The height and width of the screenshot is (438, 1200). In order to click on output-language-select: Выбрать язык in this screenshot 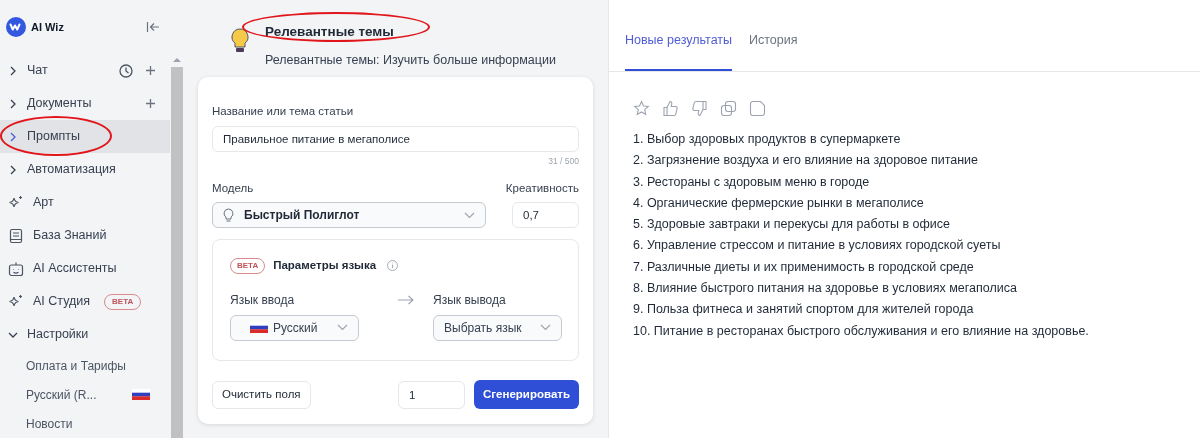, I will do `click(497, 327)`.